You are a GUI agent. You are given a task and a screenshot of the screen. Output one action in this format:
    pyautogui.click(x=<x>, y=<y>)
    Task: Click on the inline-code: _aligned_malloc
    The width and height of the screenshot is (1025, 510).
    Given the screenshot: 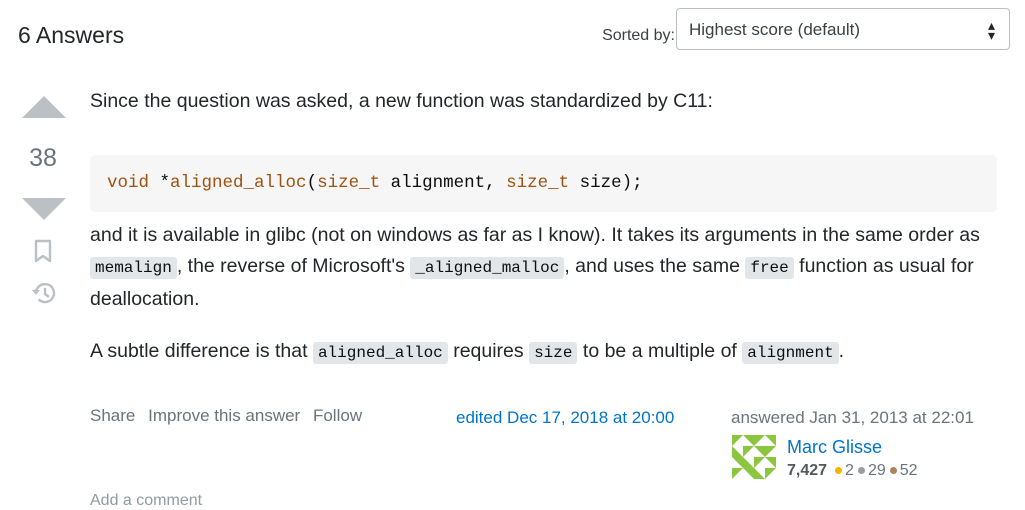 What is the action you would take?
    pyautogui.click(x=487, y=268)
    